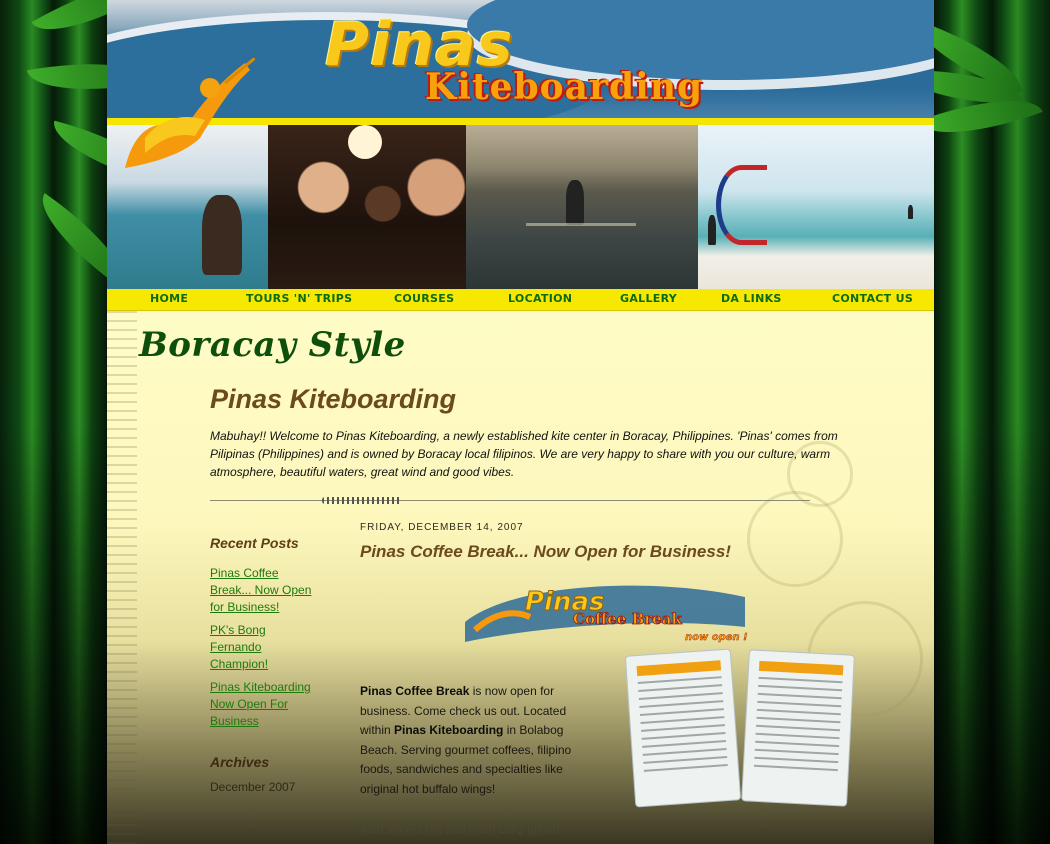 Image resolution: width=1050 pixels, height=844 pixels. Describe the element at coordinates (367, 207) in the screenshot. I see `photo-friends-group` at that location.